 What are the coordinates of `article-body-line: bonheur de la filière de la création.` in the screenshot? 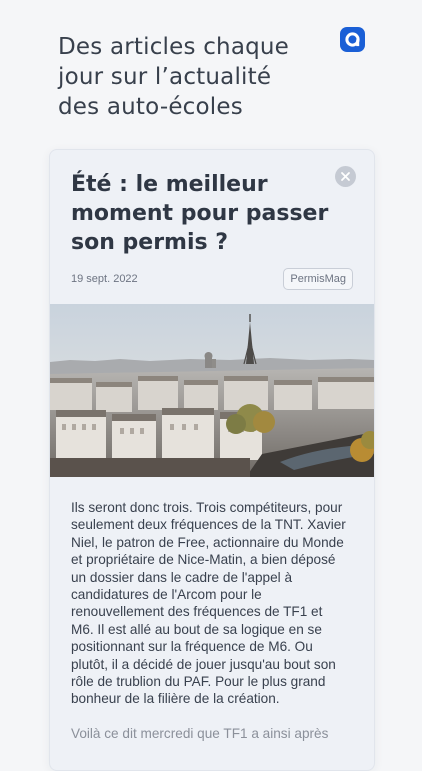 It's located at (175, 699).